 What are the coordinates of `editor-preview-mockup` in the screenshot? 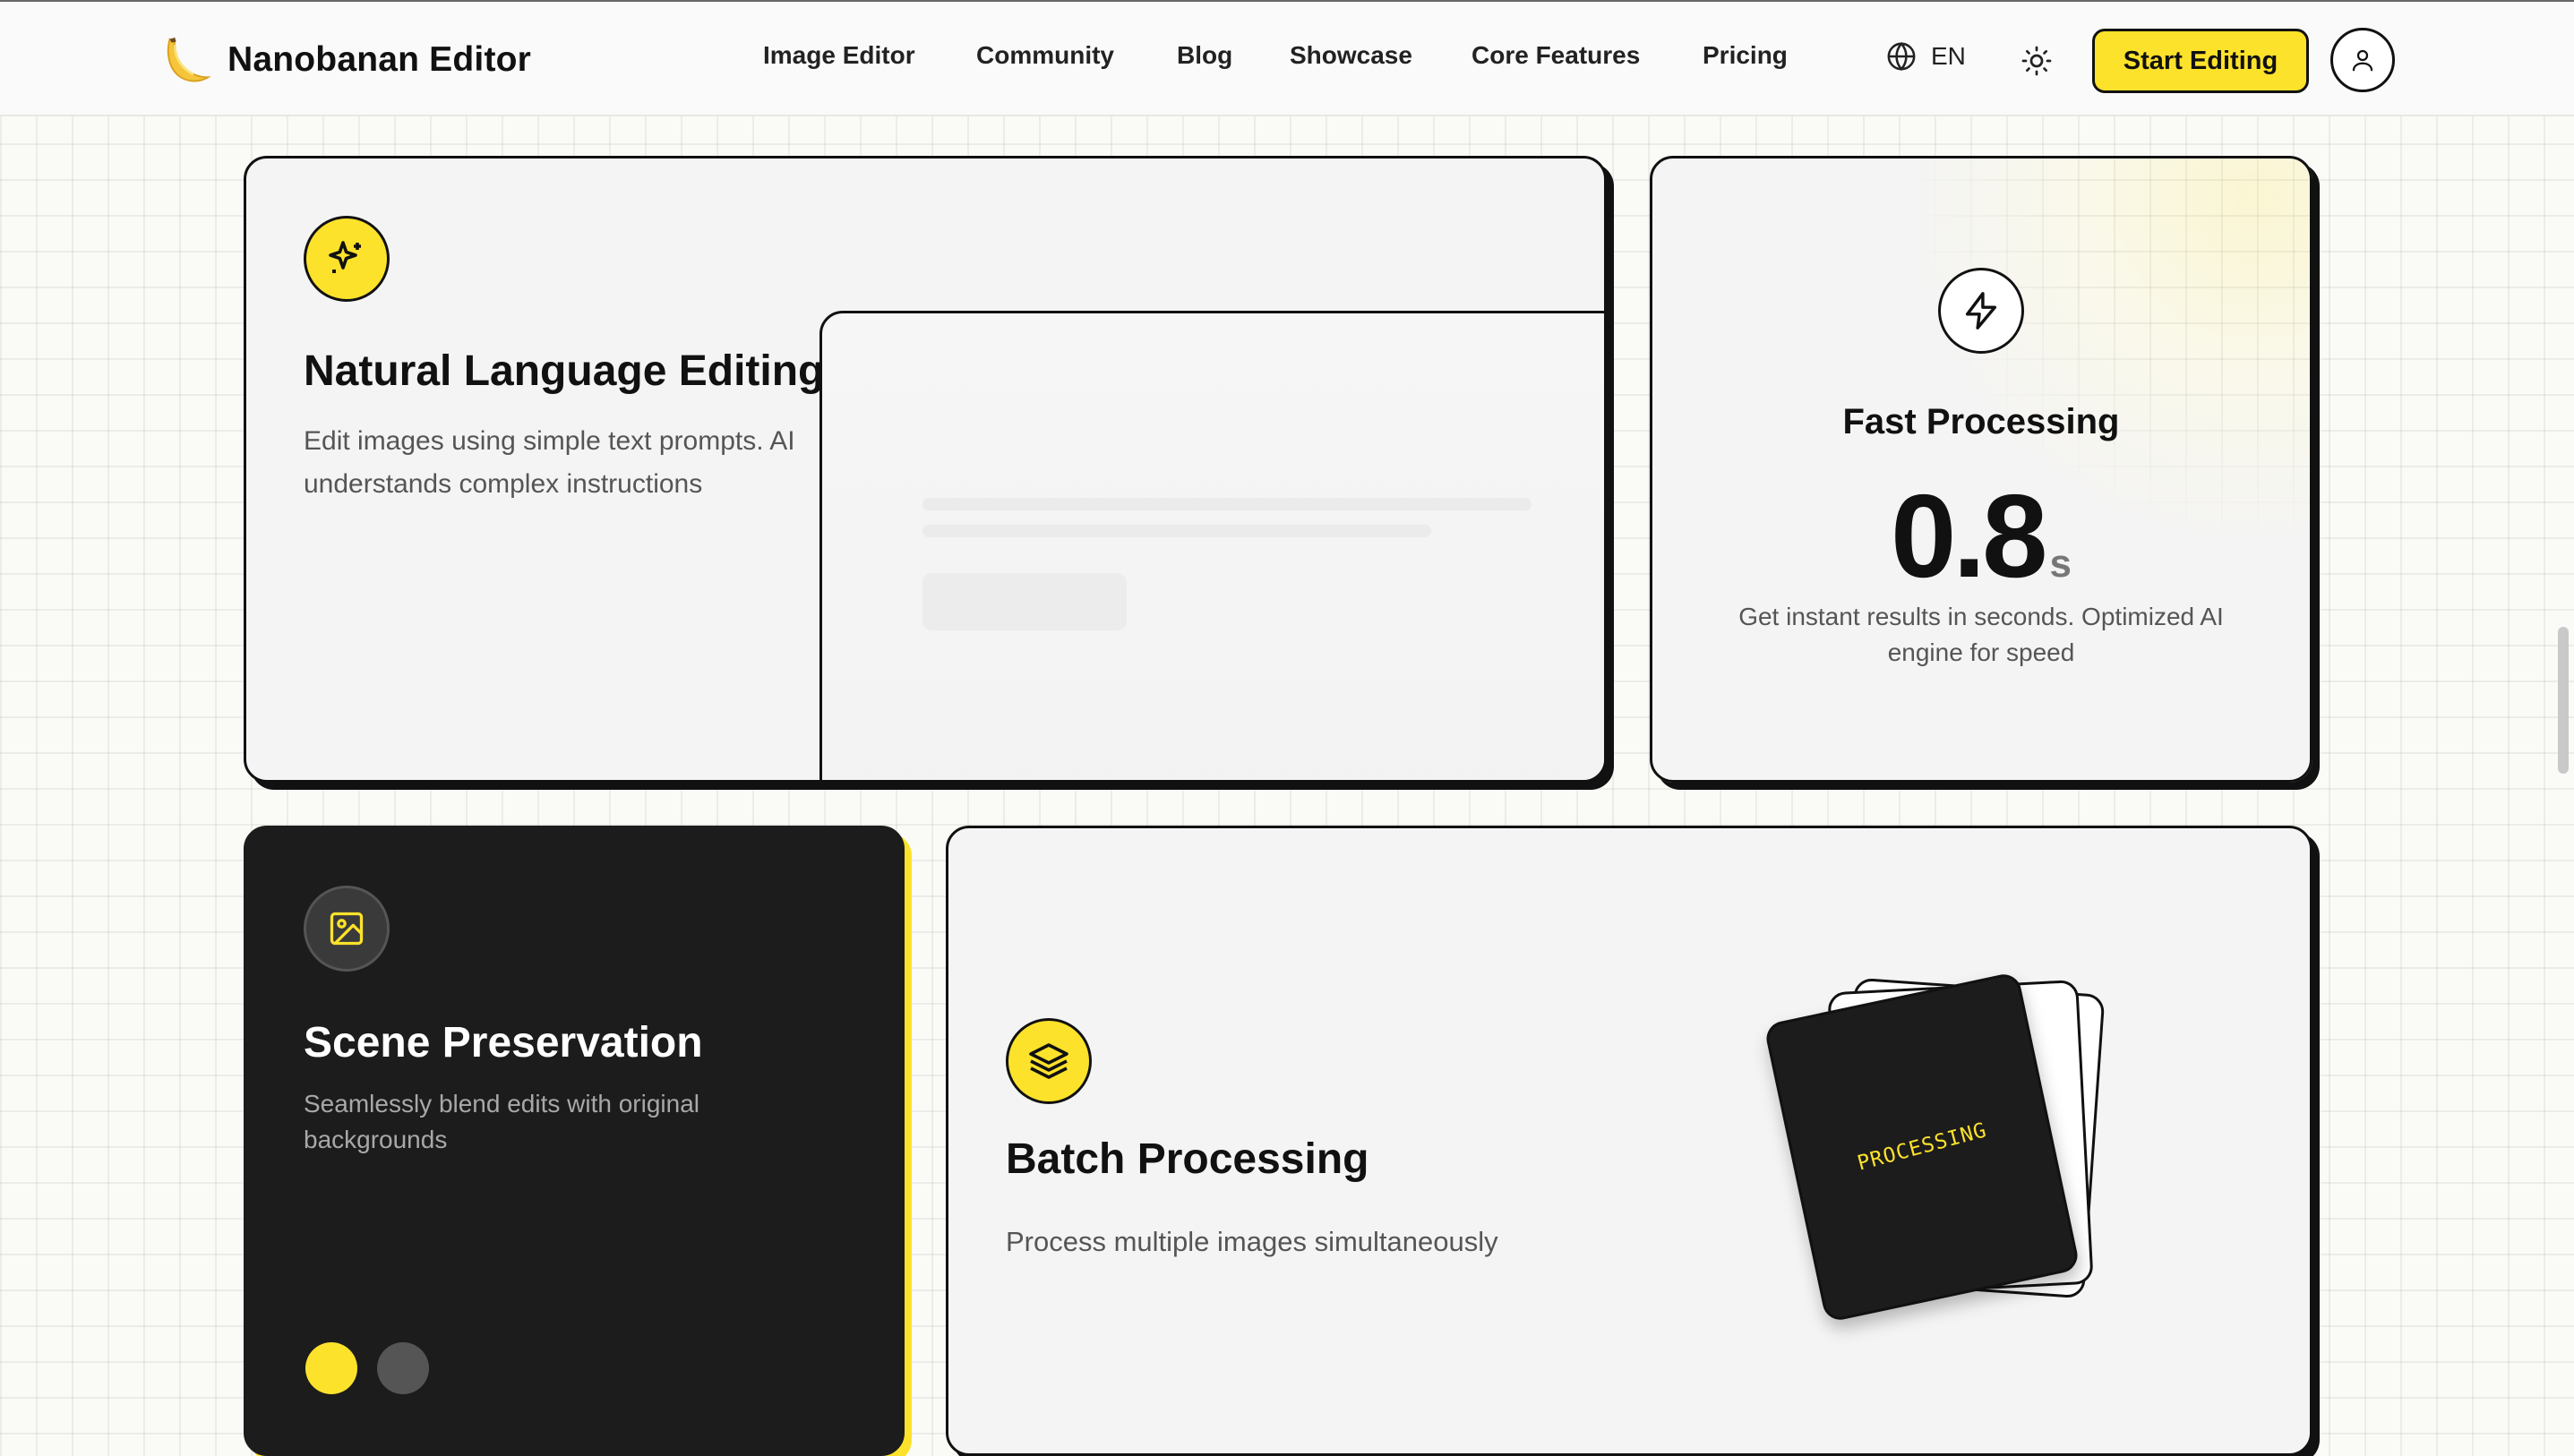 It's located at (1211, 545).